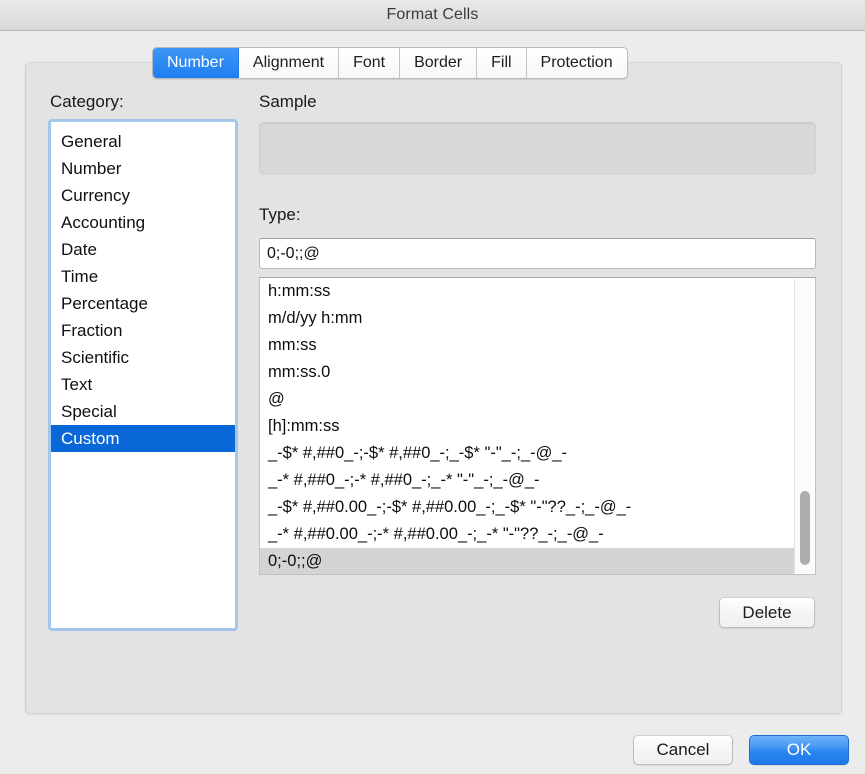  I want to click on category-item-time: Time, so click(143, 276).